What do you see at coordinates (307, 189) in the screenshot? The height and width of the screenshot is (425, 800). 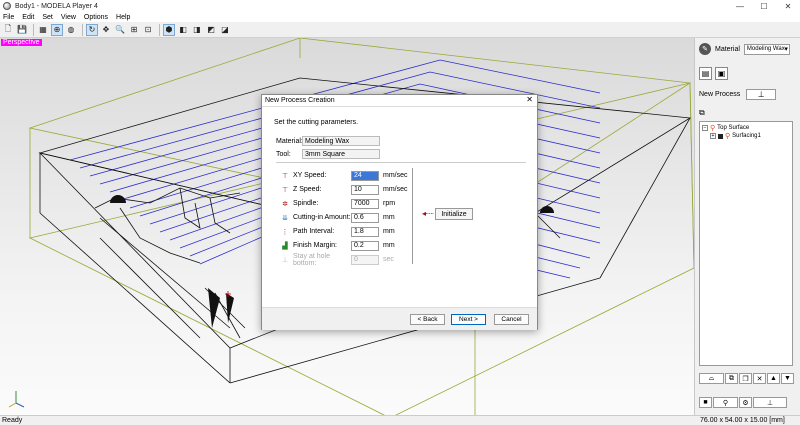 I see `param-label: Z Speed:` at bounding box center [307, 189].